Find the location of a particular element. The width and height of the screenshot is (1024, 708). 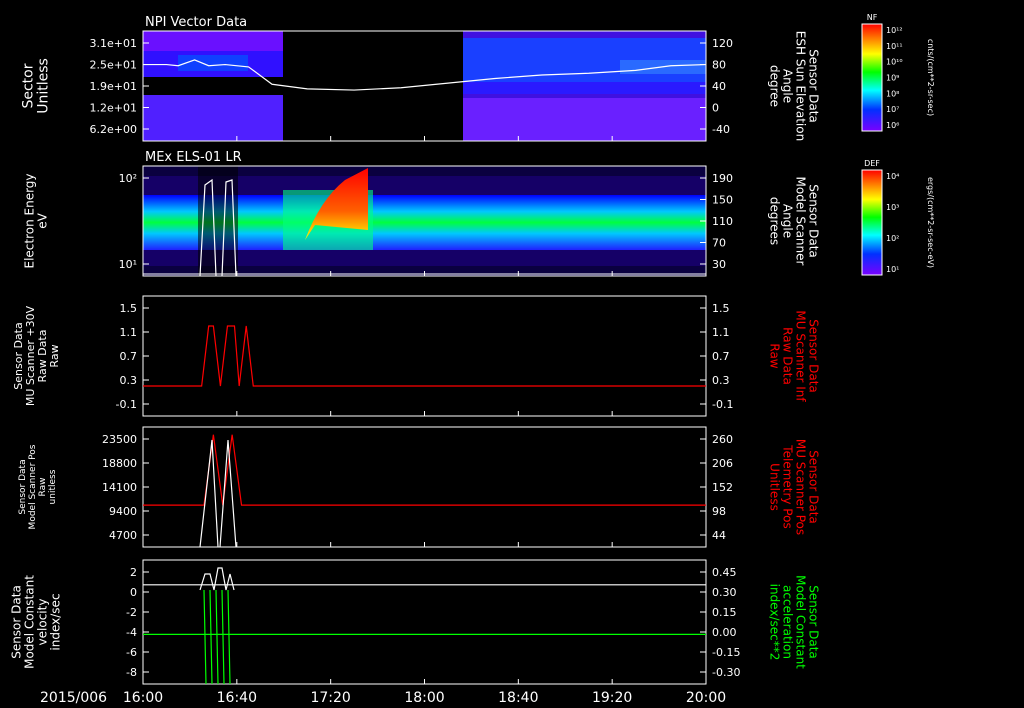

panel-4-left-label: Sensor Data is located at coordinates (23, 486).